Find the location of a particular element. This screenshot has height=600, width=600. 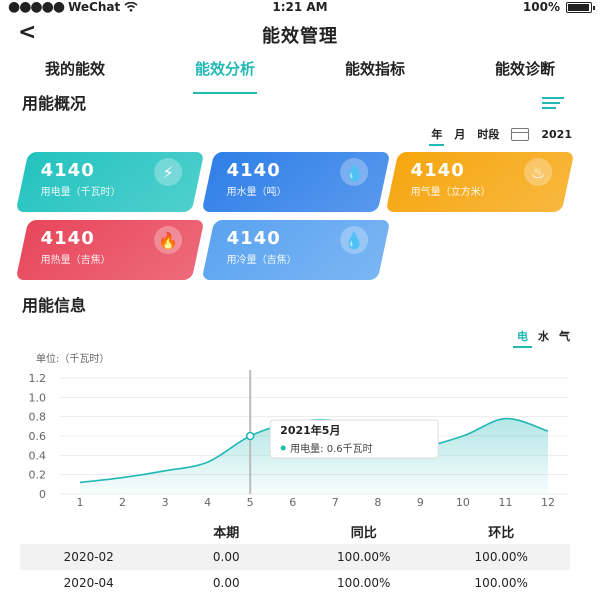

year-value: 2021 is located at coordinates (556, 134).